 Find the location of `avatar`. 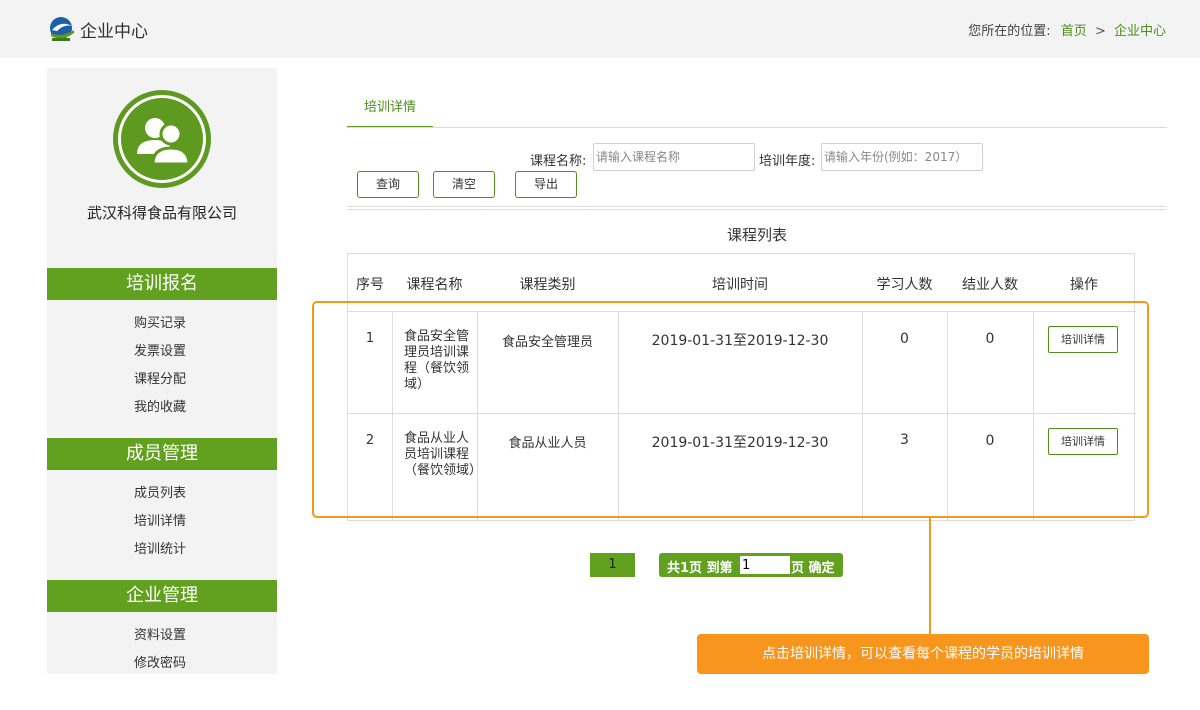

avatar is located at coordinates (162, 139).